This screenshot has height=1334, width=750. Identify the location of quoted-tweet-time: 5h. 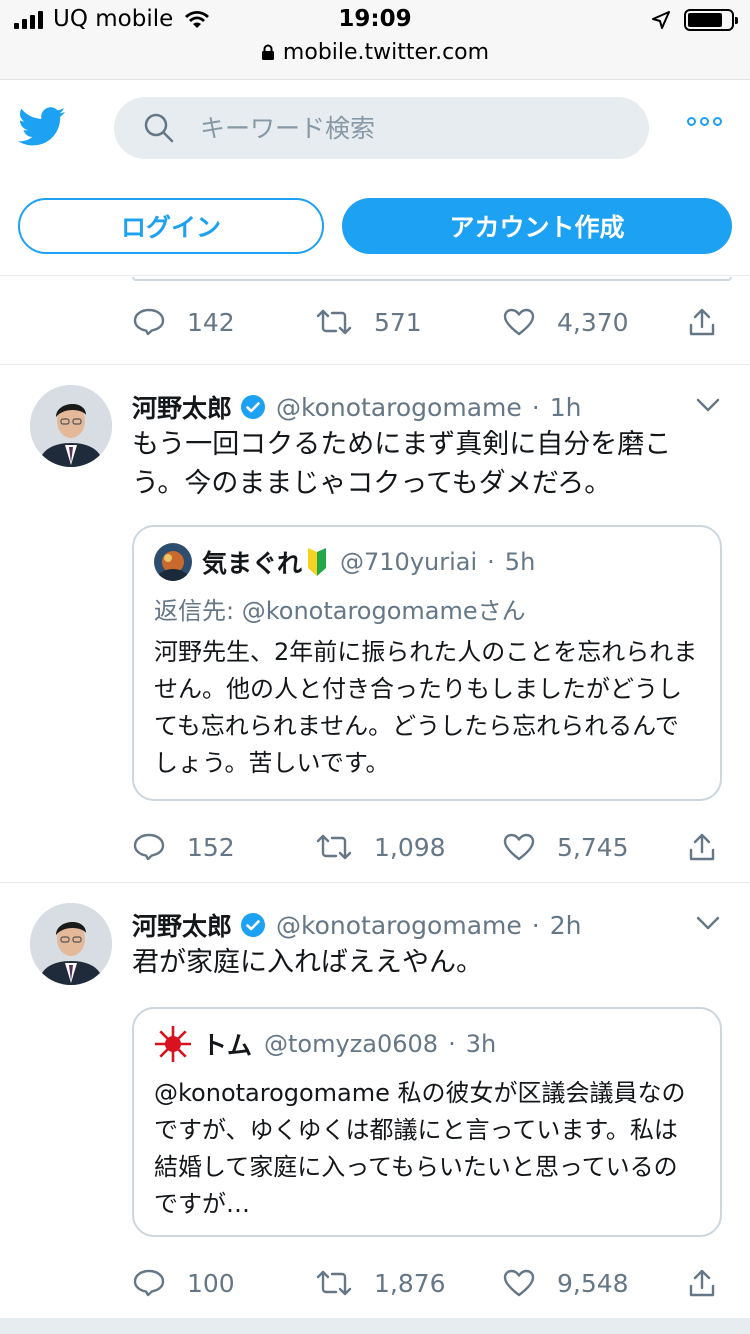
(520, 562).